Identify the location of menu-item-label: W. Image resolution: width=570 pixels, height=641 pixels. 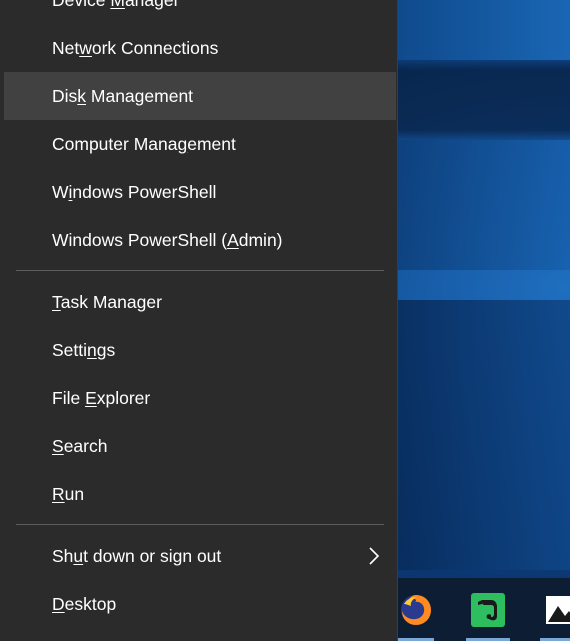
(60, 192).